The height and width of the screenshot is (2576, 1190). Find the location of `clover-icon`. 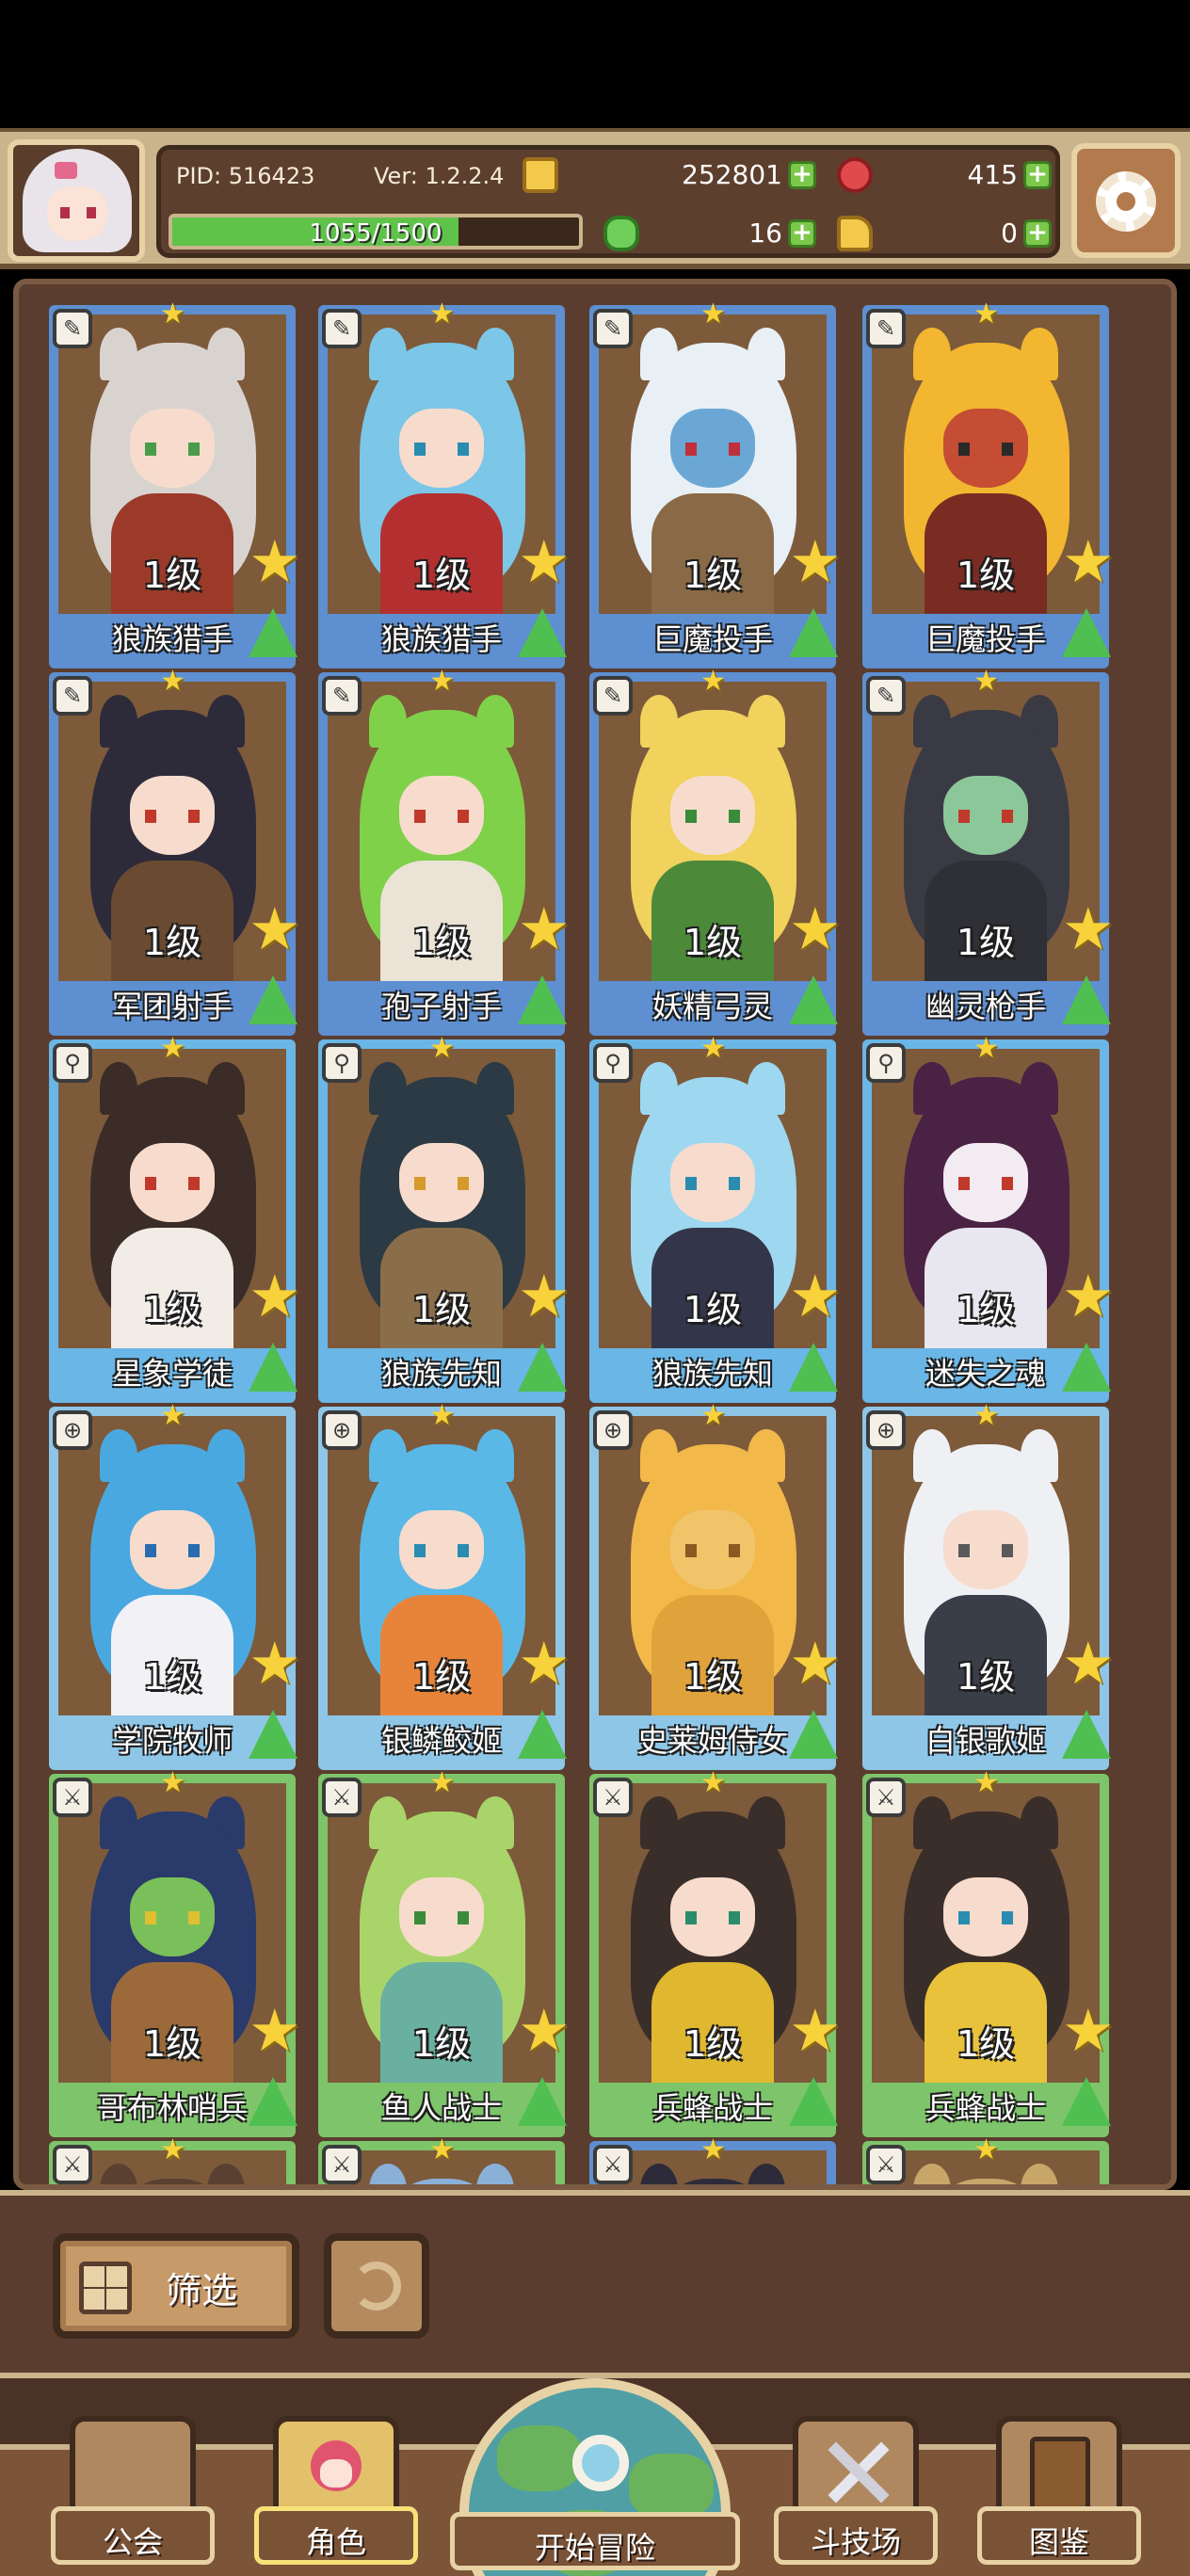

clover-icon is located at coordinates (621, 233).